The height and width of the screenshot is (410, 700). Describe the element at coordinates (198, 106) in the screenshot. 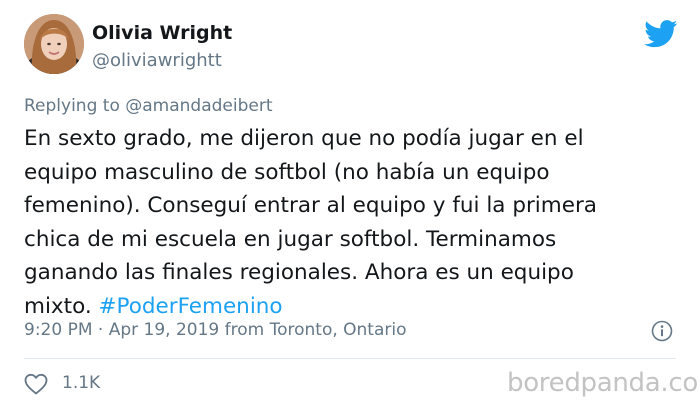

I see `reply-mention-link: @amandadeibert` at that location.